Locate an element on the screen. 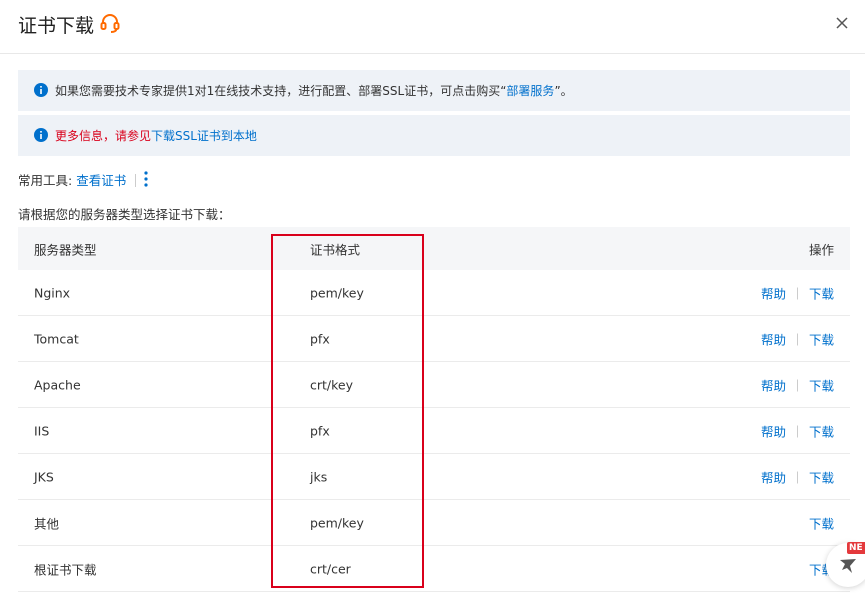  notice-text: 更多信息，请参见 is located at coordinates (103, 136).